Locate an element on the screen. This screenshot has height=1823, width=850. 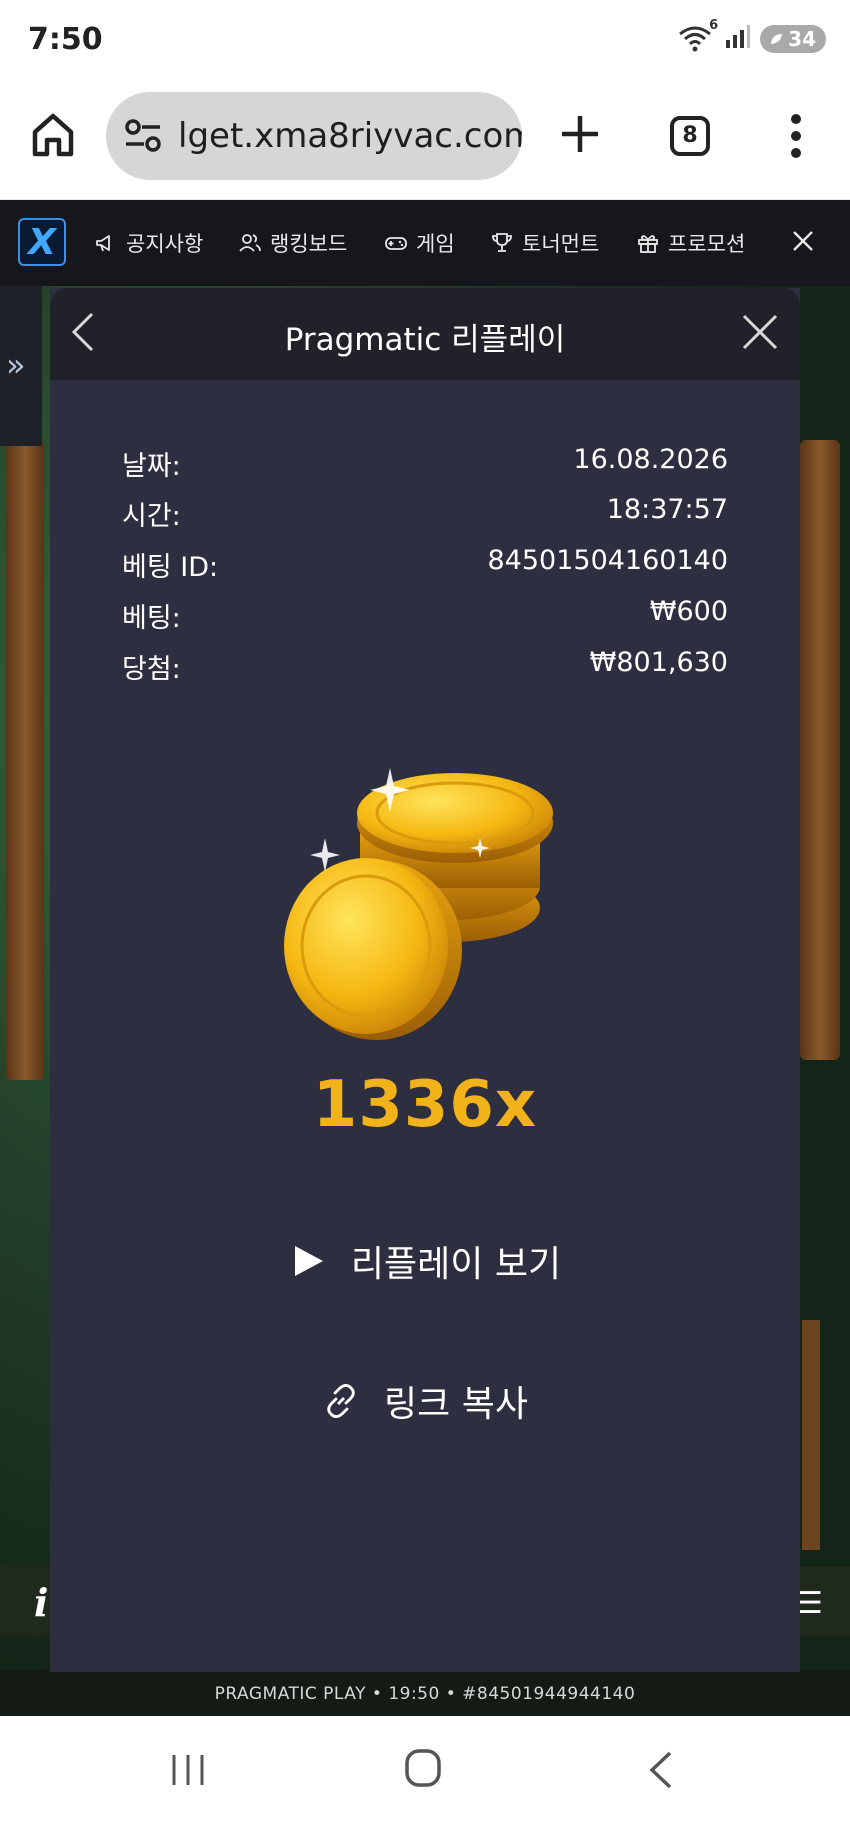
site-settings-icon is located at coordinates (144, 136).